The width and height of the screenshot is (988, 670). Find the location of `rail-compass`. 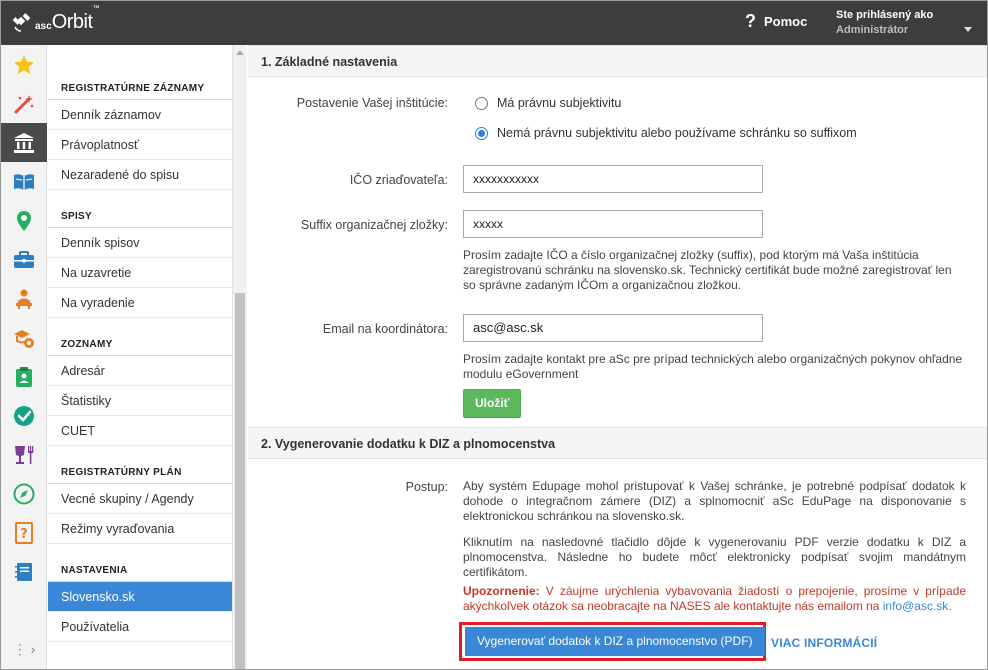

rail-compass is located at coordinates (24, 493).